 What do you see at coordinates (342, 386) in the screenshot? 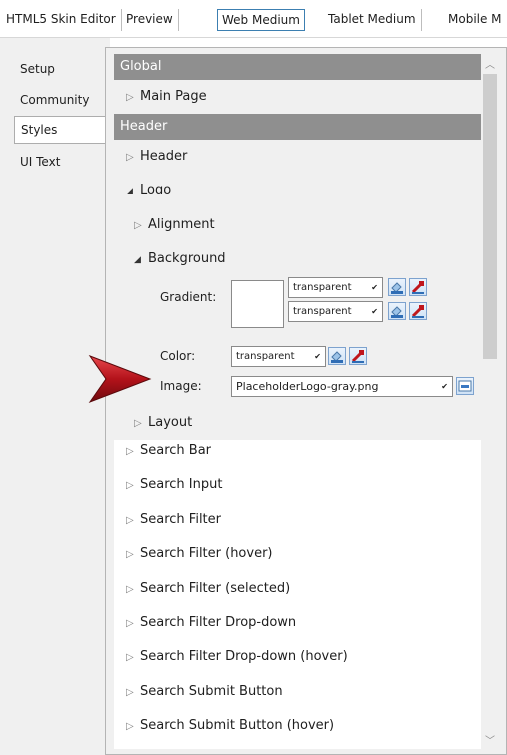
I see `image-file-dropdown: PlaceholderLogo-gray.png ✔` at bounding box center [342, 386].